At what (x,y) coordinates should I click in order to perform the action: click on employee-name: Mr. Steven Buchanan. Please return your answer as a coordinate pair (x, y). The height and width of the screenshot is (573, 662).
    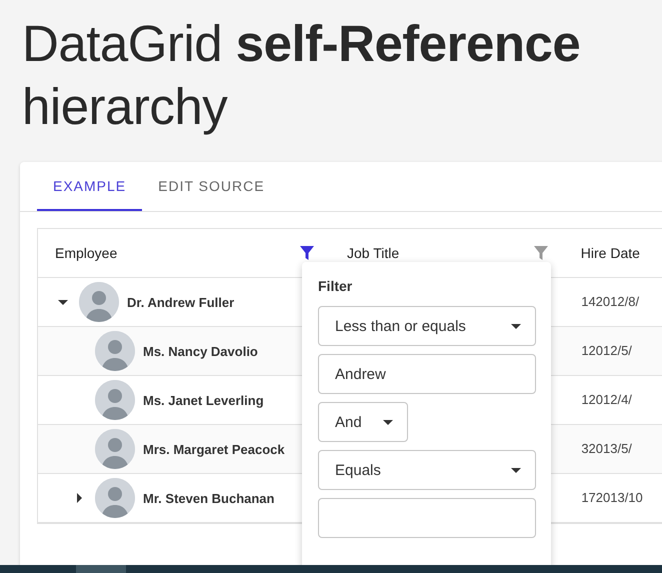
    Looking at the image, I should click on (208, 498).